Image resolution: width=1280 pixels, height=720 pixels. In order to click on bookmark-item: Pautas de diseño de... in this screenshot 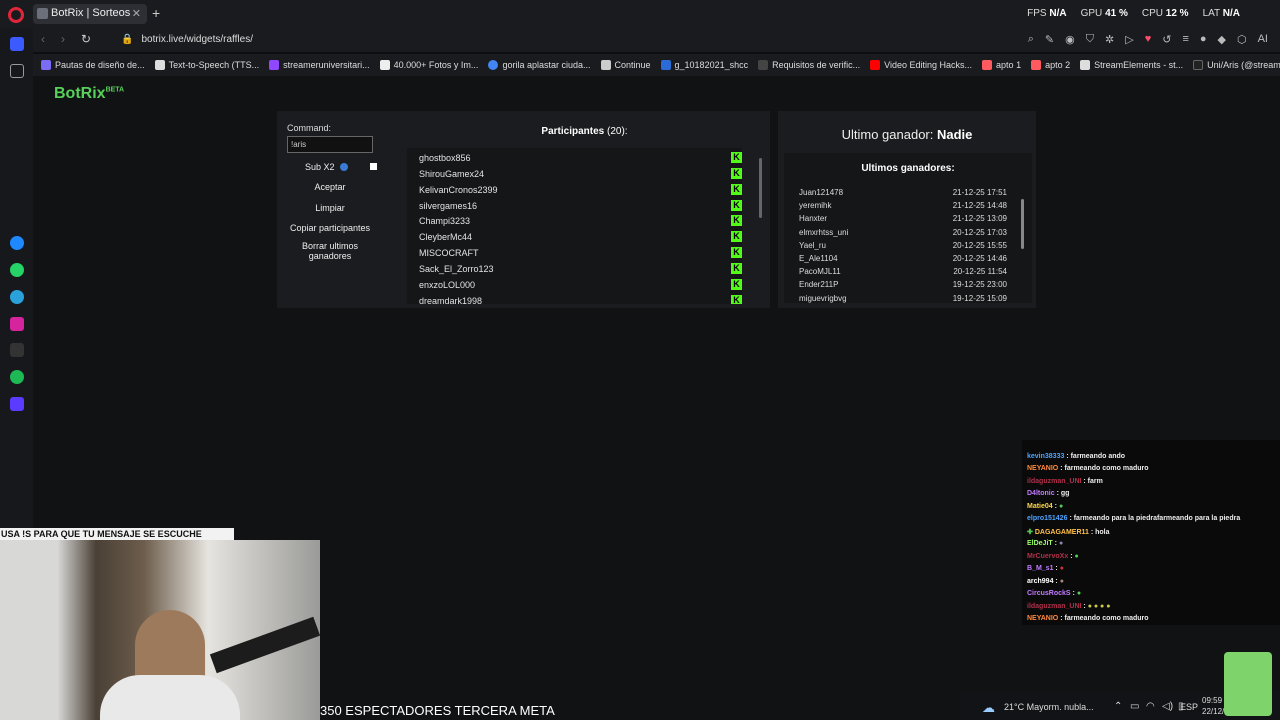, I will do `click(93, 65)`.